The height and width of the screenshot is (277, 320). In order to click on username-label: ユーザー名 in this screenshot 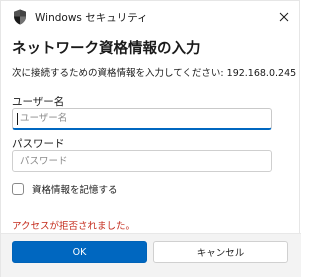, I will do `click(38, 102)`.